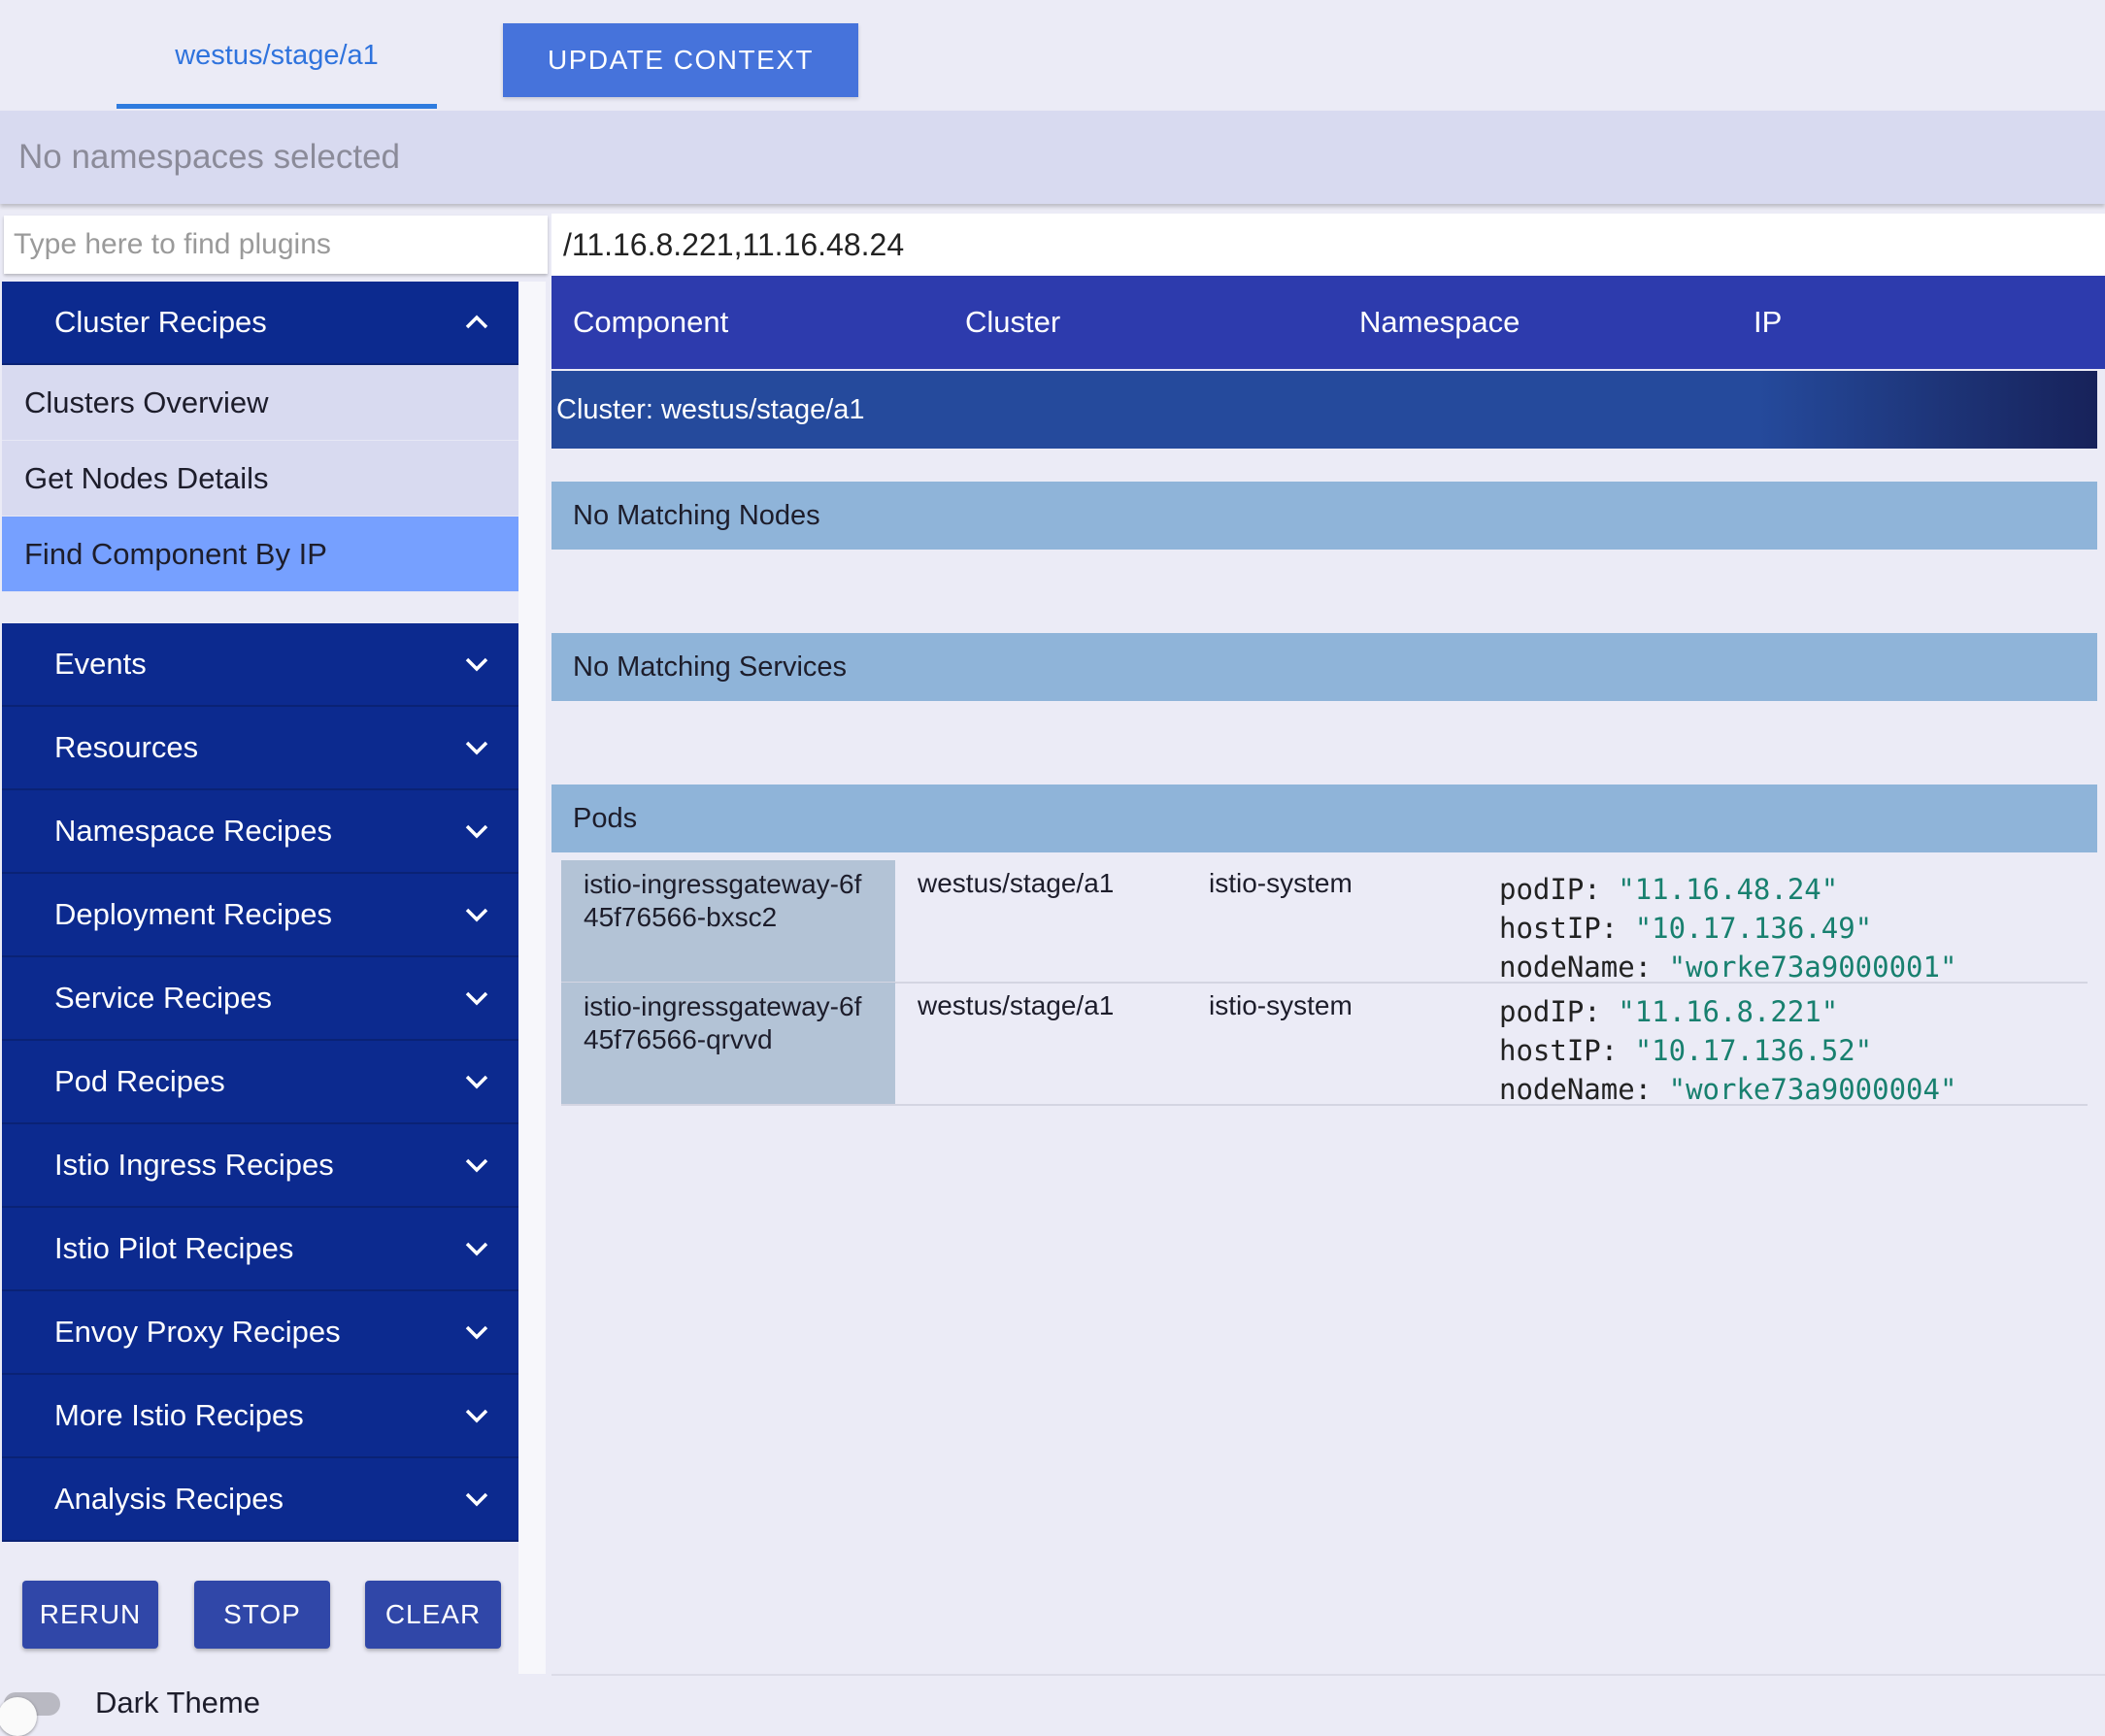 This screenshot has width=2105, height=1736. Describe the element at coordinates (1324, 410) in the screenshot. I see `cluster-group-header: Cluster: westus/stage/a1` at that location.